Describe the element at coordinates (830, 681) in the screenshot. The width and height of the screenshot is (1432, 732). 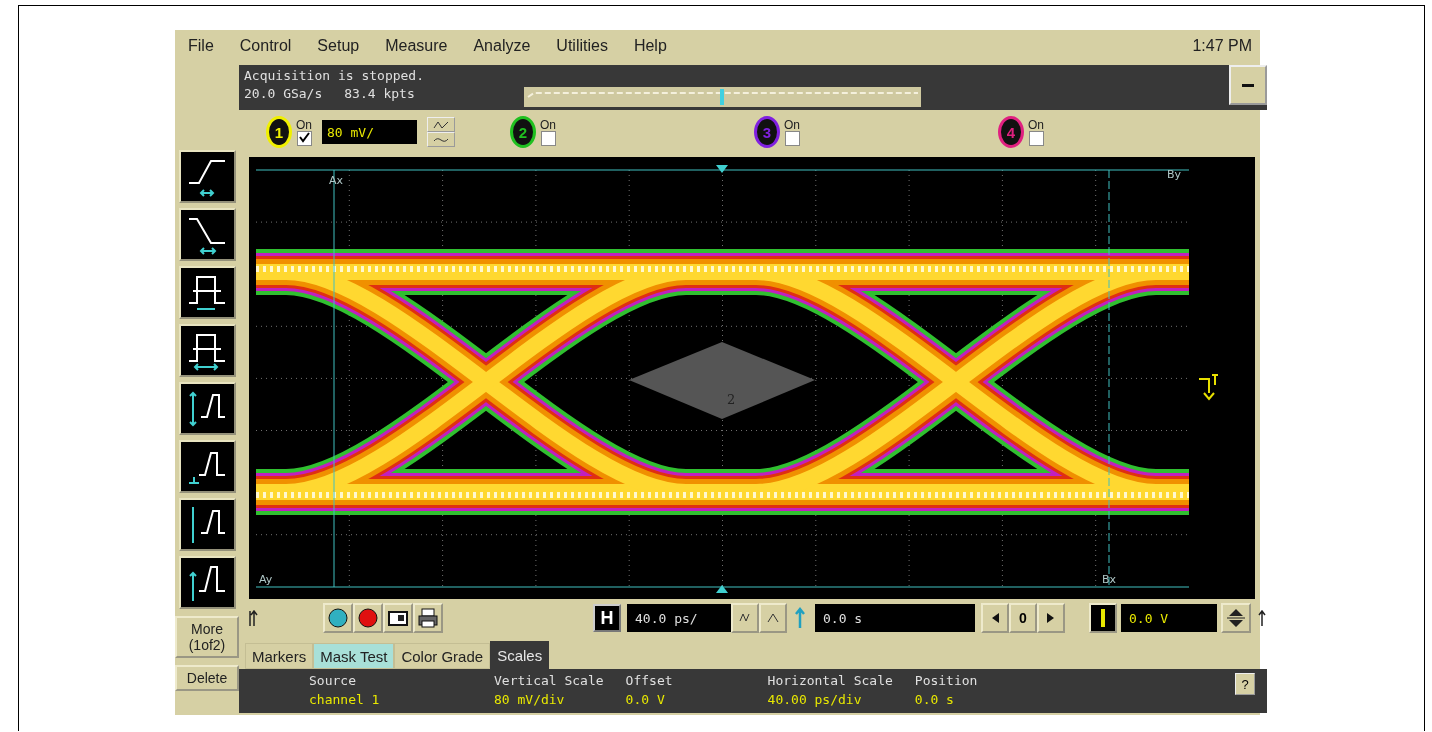
I see `column-label: Horizontal Scale` at that location.